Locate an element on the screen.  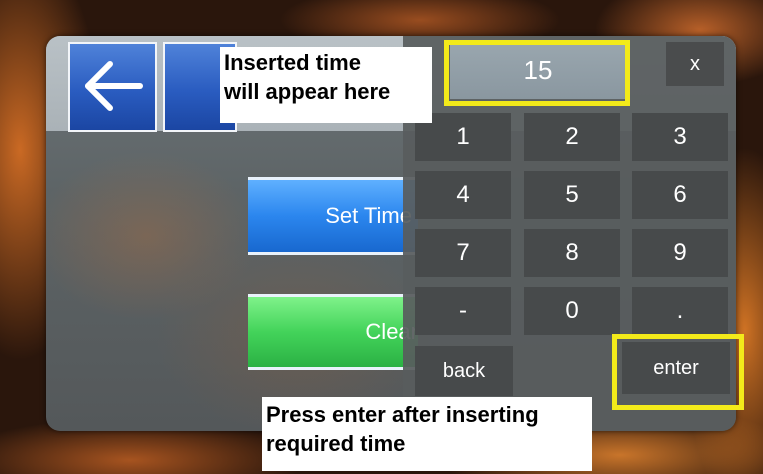
key-label: 0 is located at coordinates (572, 310).